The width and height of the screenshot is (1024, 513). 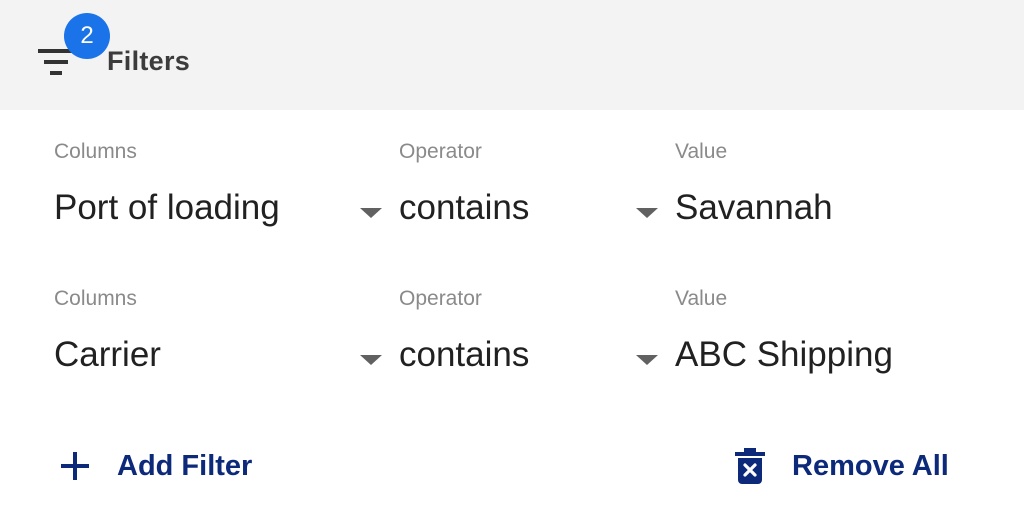 I want to click on value-text: Savannah, so click(x=754, y=208).